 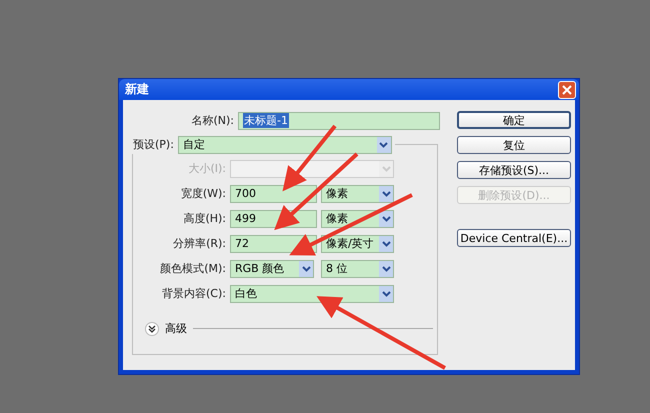 I want to click on advanced-label: 高级, so click(x=176, y=328).